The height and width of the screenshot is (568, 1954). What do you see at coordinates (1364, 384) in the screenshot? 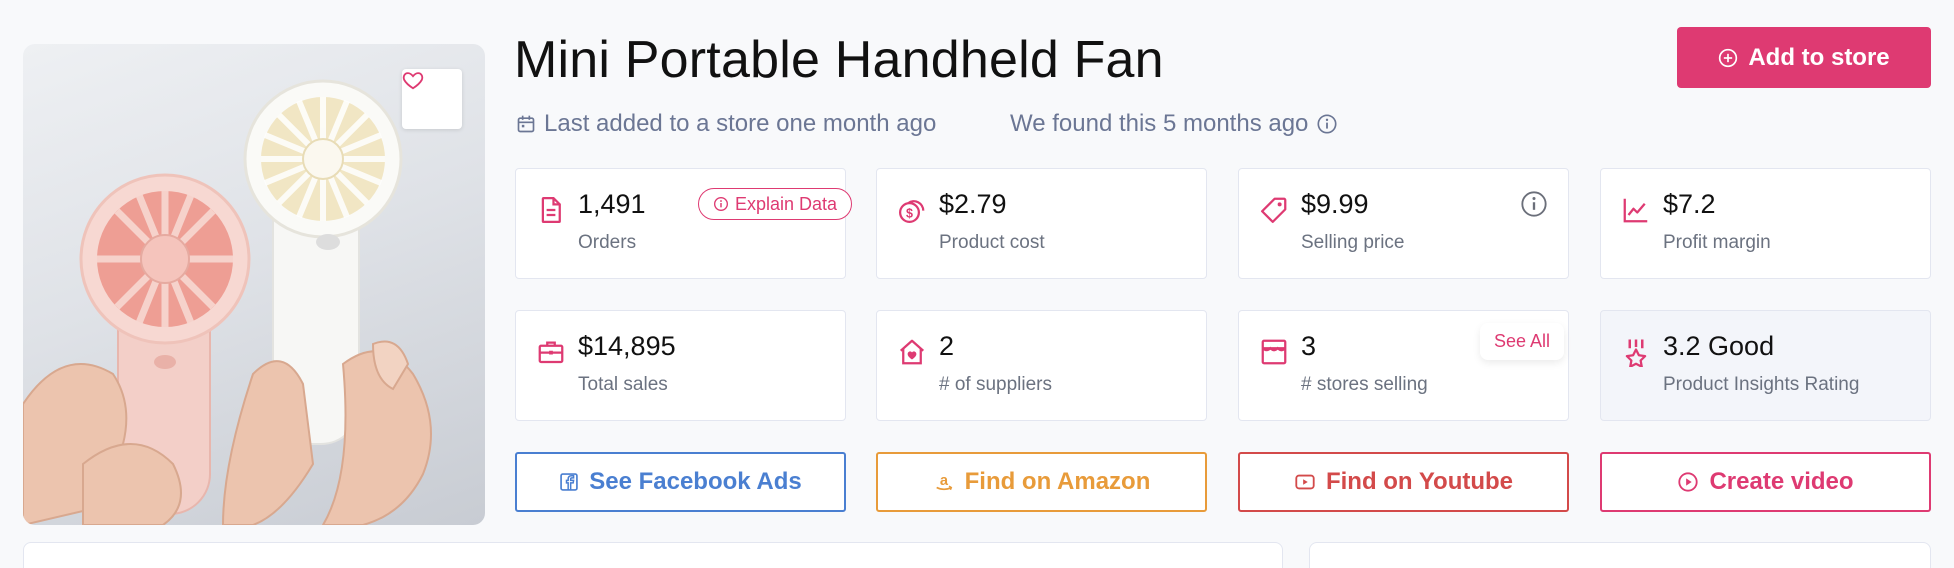
I see `stores-selling-label: # stores selling` at bounding box center [1364, 384].